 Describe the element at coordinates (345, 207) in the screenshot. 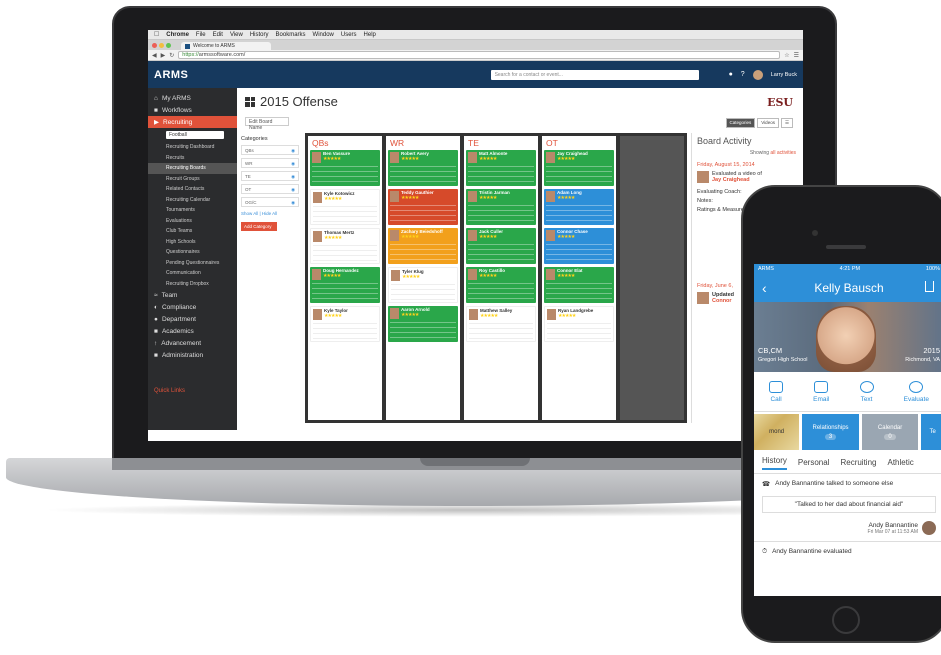

I see `recruit-card: Kyle Kotowicz ★★★★★` at that location.